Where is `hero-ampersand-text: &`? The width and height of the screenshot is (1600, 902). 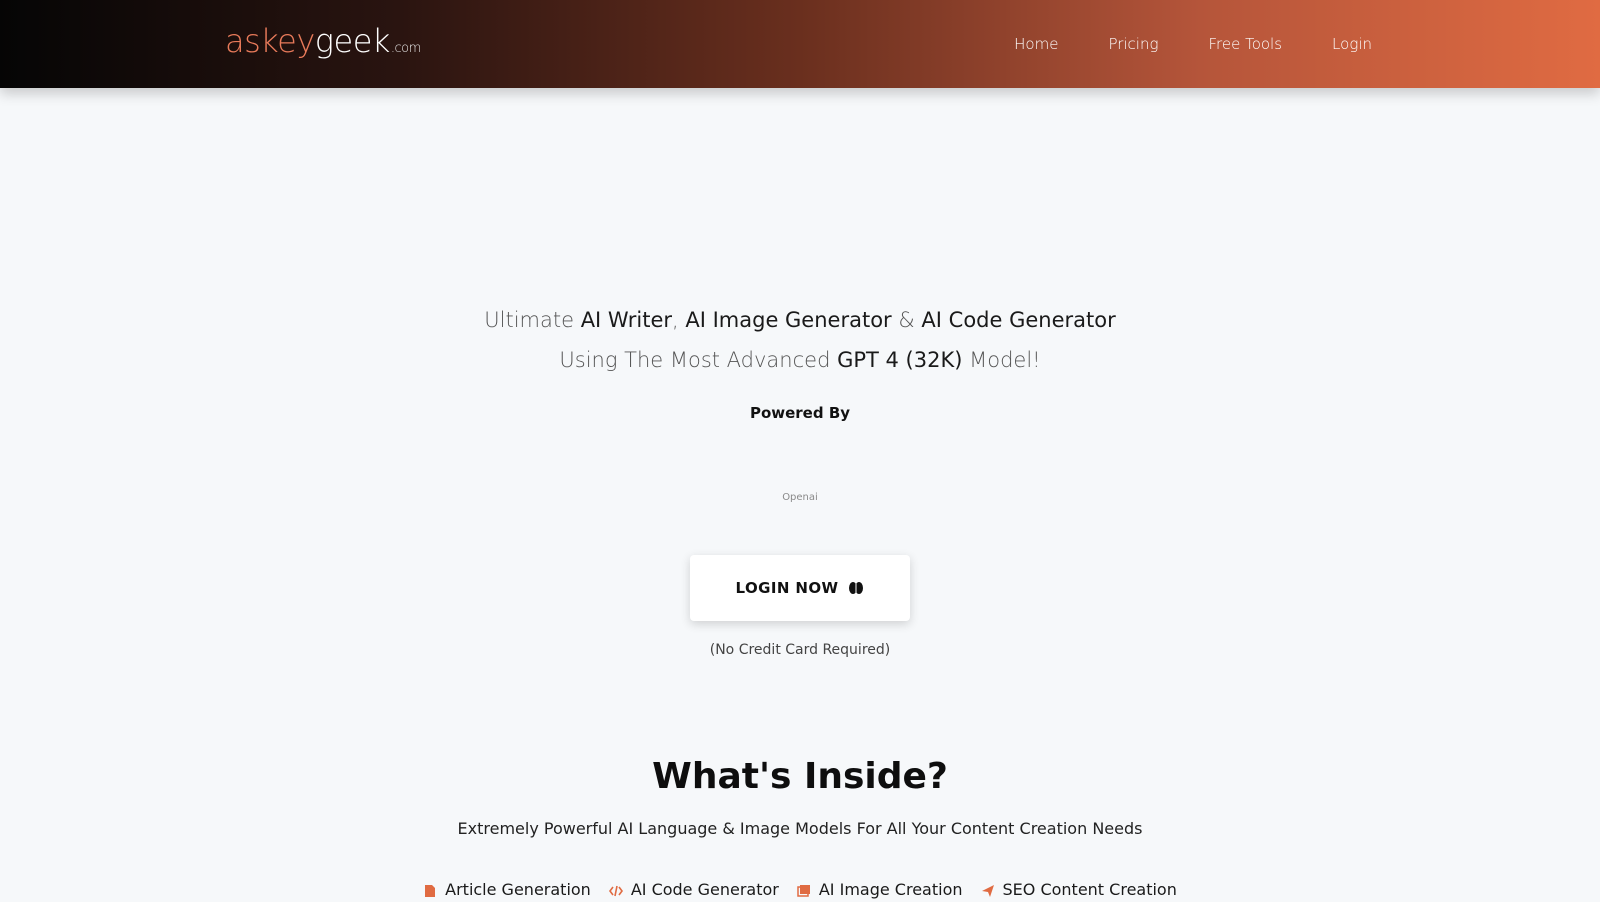
hero-ampersand-text: & is located at coordinates (906, 320).